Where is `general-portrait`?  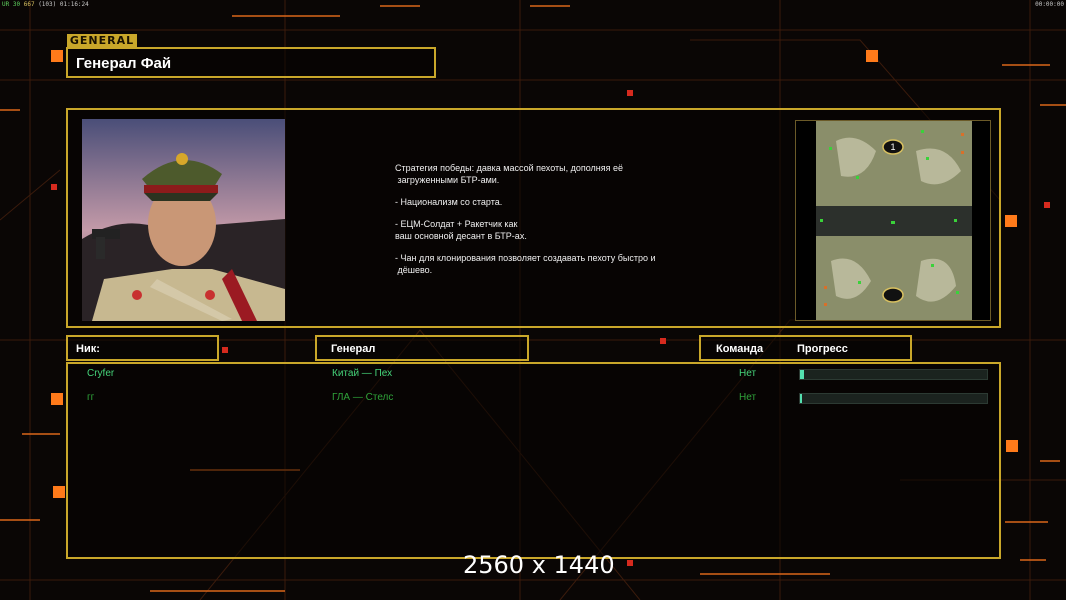 general-portrait is located at coordinates (183, 220).